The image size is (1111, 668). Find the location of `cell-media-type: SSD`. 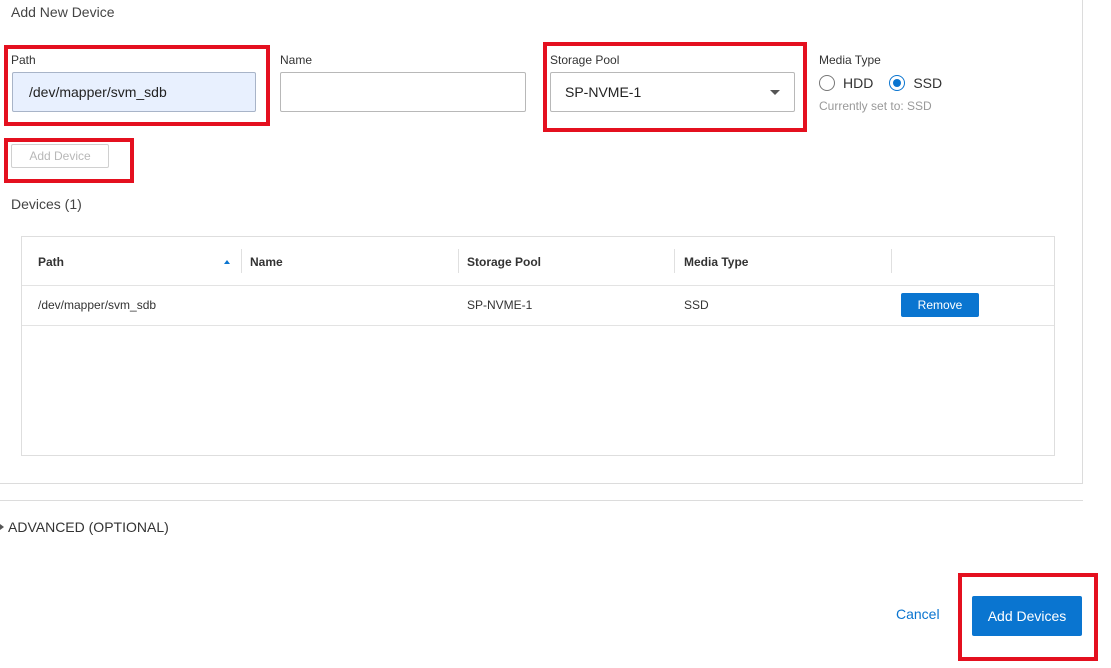

cell-media-type: SSD is located at coordinates (696, 305).